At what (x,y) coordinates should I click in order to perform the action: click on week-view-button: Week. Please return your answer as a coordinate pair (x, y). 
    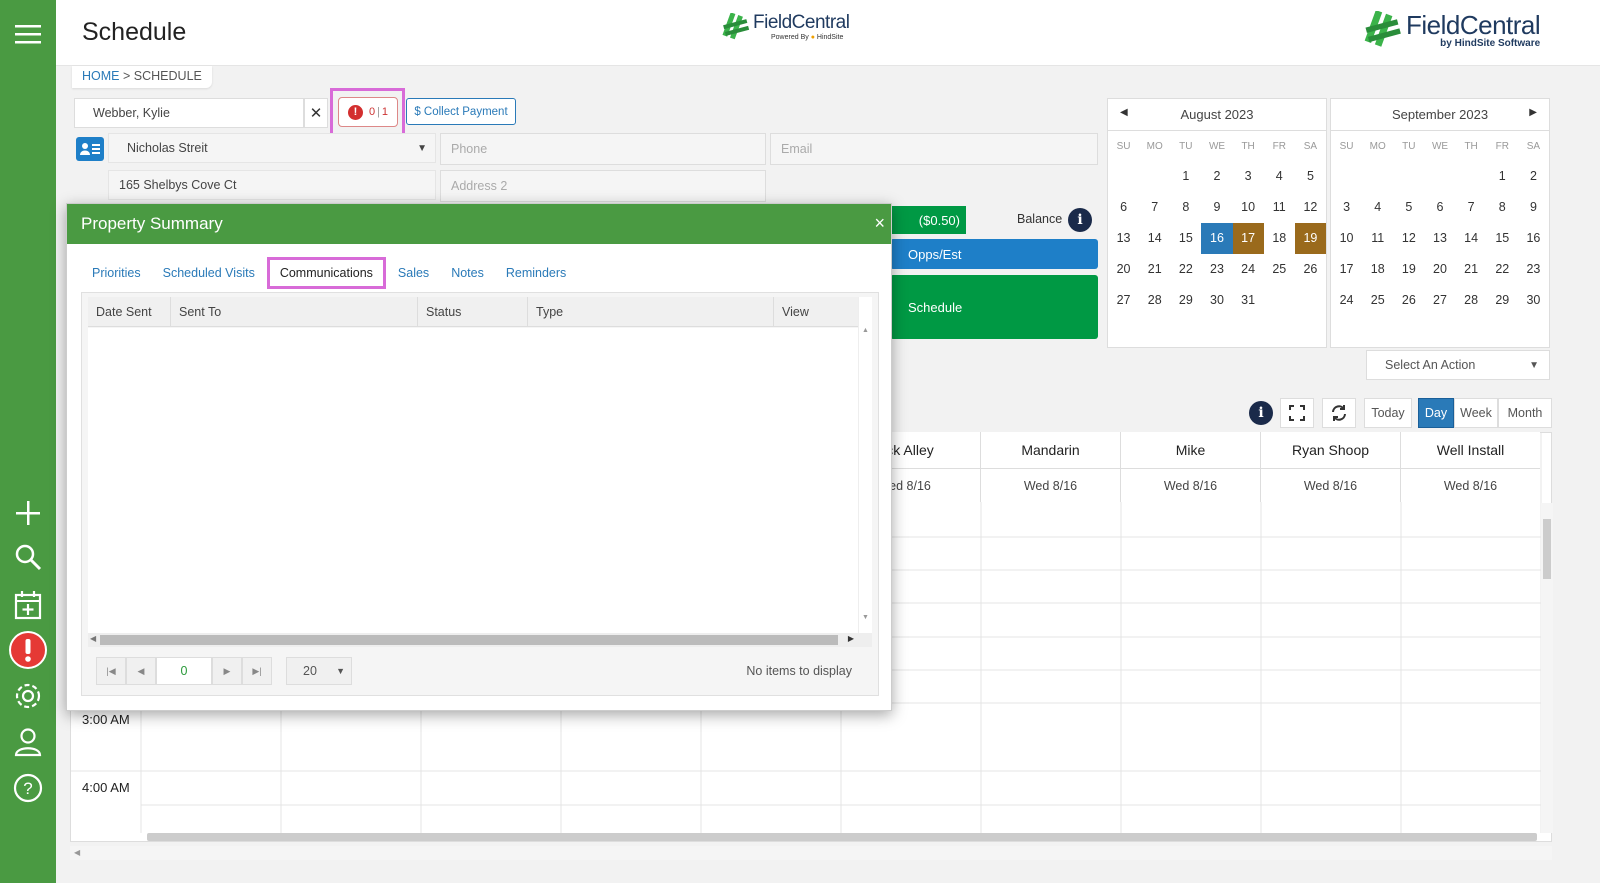
    Looking at the image, I should click on (1476, 413).